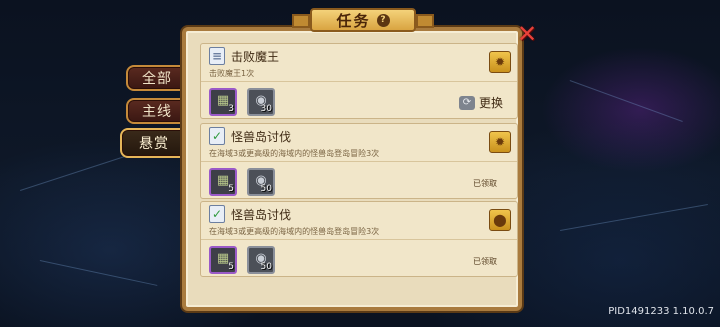  What do you see at coordinates (157, 111) in the screenshot?
I see `tab-main: 主线` at bounding box center [157, 111].